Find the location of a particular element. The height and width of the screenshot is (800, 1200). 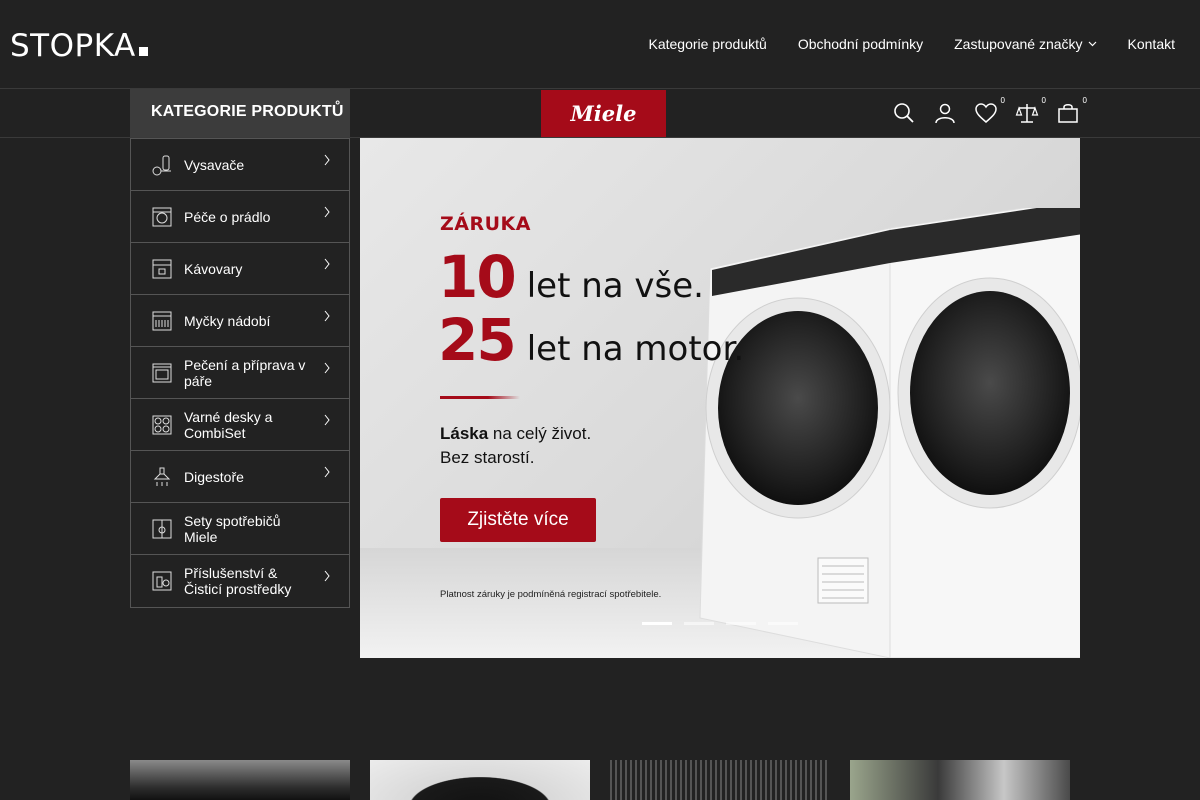

sidebar-item-label: Péče o prádlo is located at coordinates (227, 216).